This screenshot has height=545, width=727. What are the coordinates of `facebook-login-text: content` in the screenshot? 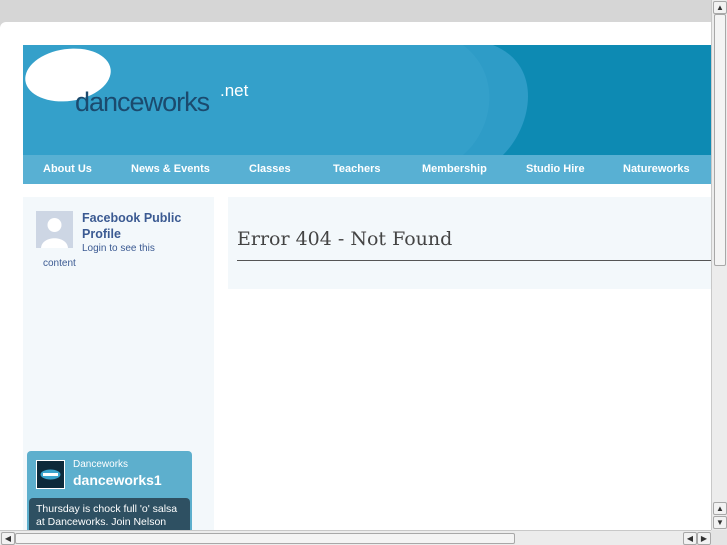 It's located at (59, 263).